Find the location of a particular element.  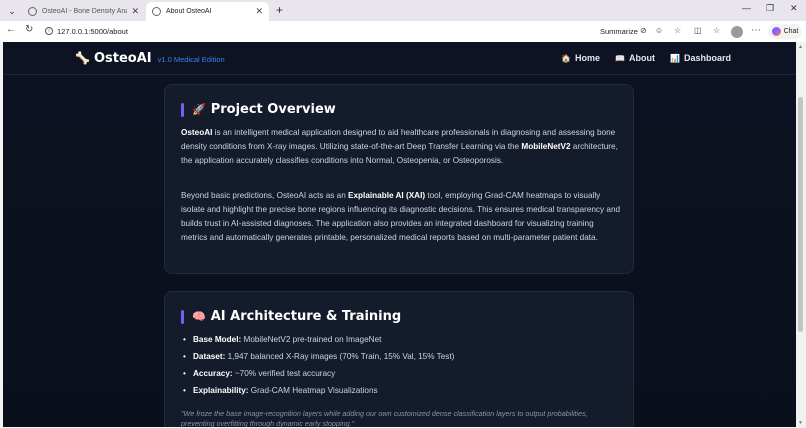

edition-label: v1.0 Medical Edition is located at coordinates (191, 59).